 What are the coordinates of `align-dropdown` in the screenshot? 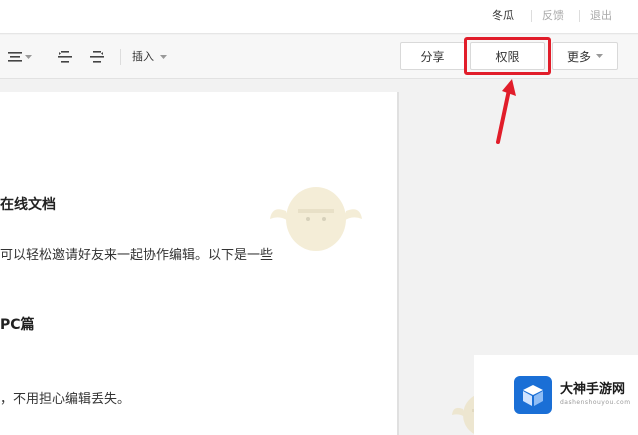 It's located at (20, 57).